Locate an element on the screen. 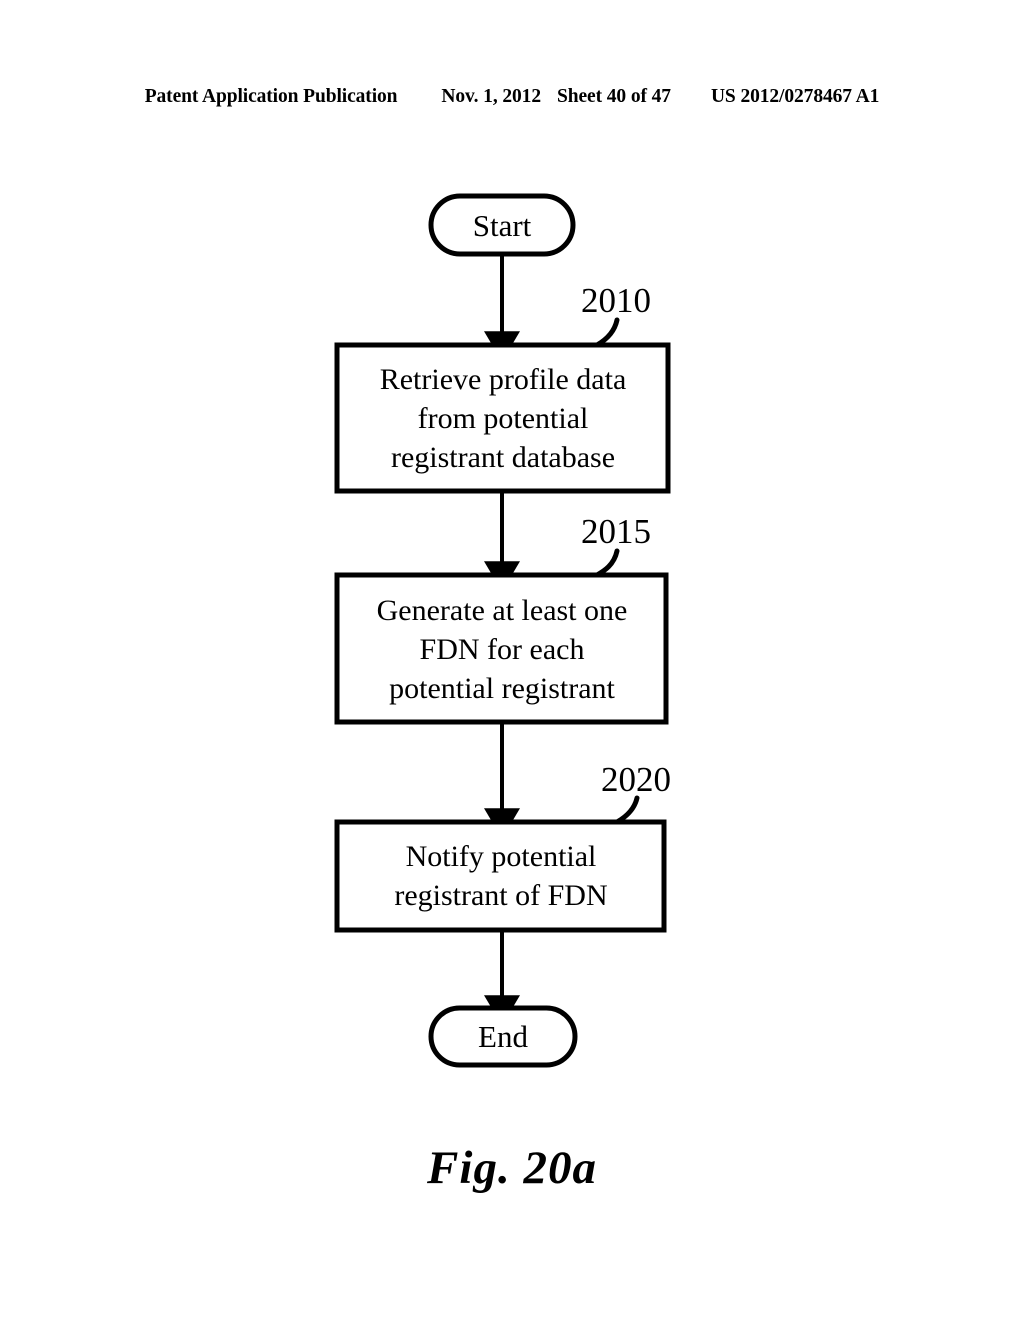 This screenshot has height=1320, width=1024. node-2020-shape is located at coordinates (500, 876).